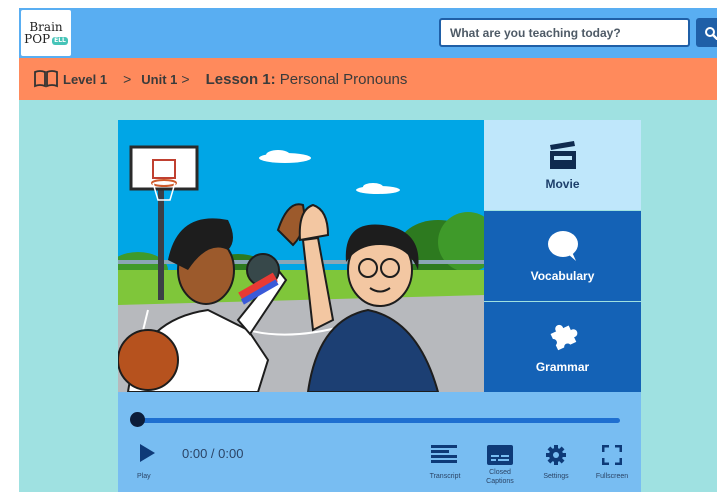 The height and width of the screenshot is (492, 717). I want to click on fullscreen-label: Fullscreen, so click(612, 476).